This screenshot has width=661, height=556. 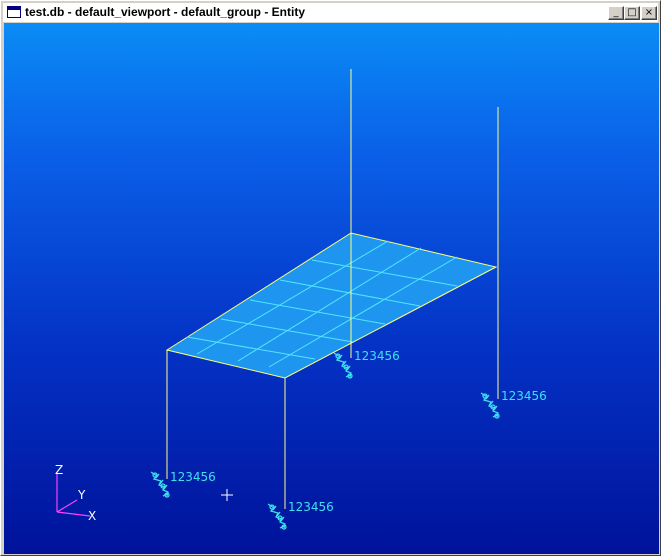 I want to click on maximize-icon: □, so click(x=632, y=12).